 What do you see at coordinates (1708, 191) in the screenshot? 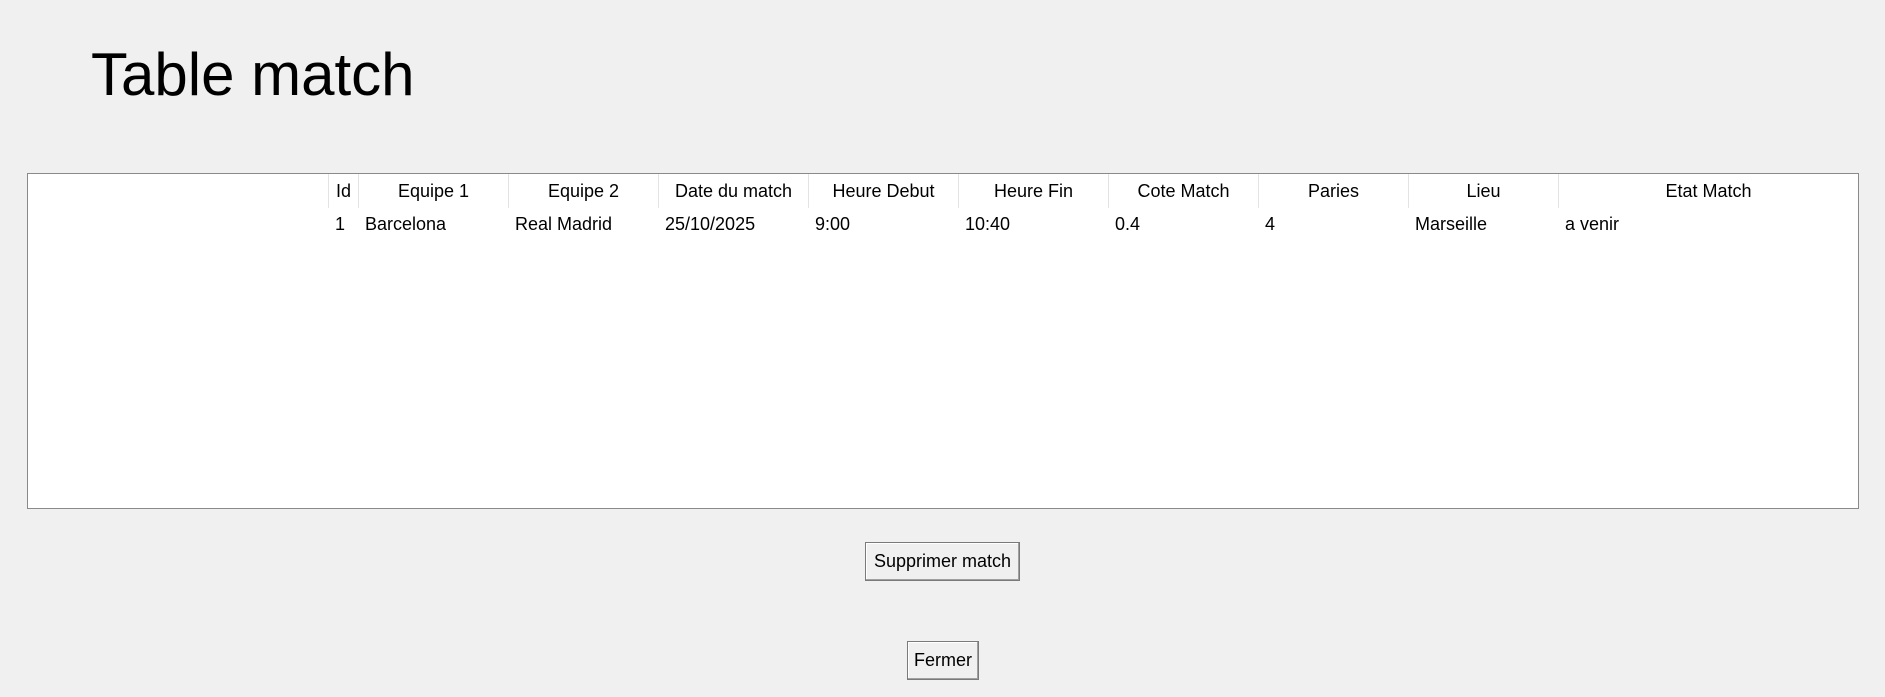
I see `column-header-etat: Etat Match` at bounding box center [1708, 191].